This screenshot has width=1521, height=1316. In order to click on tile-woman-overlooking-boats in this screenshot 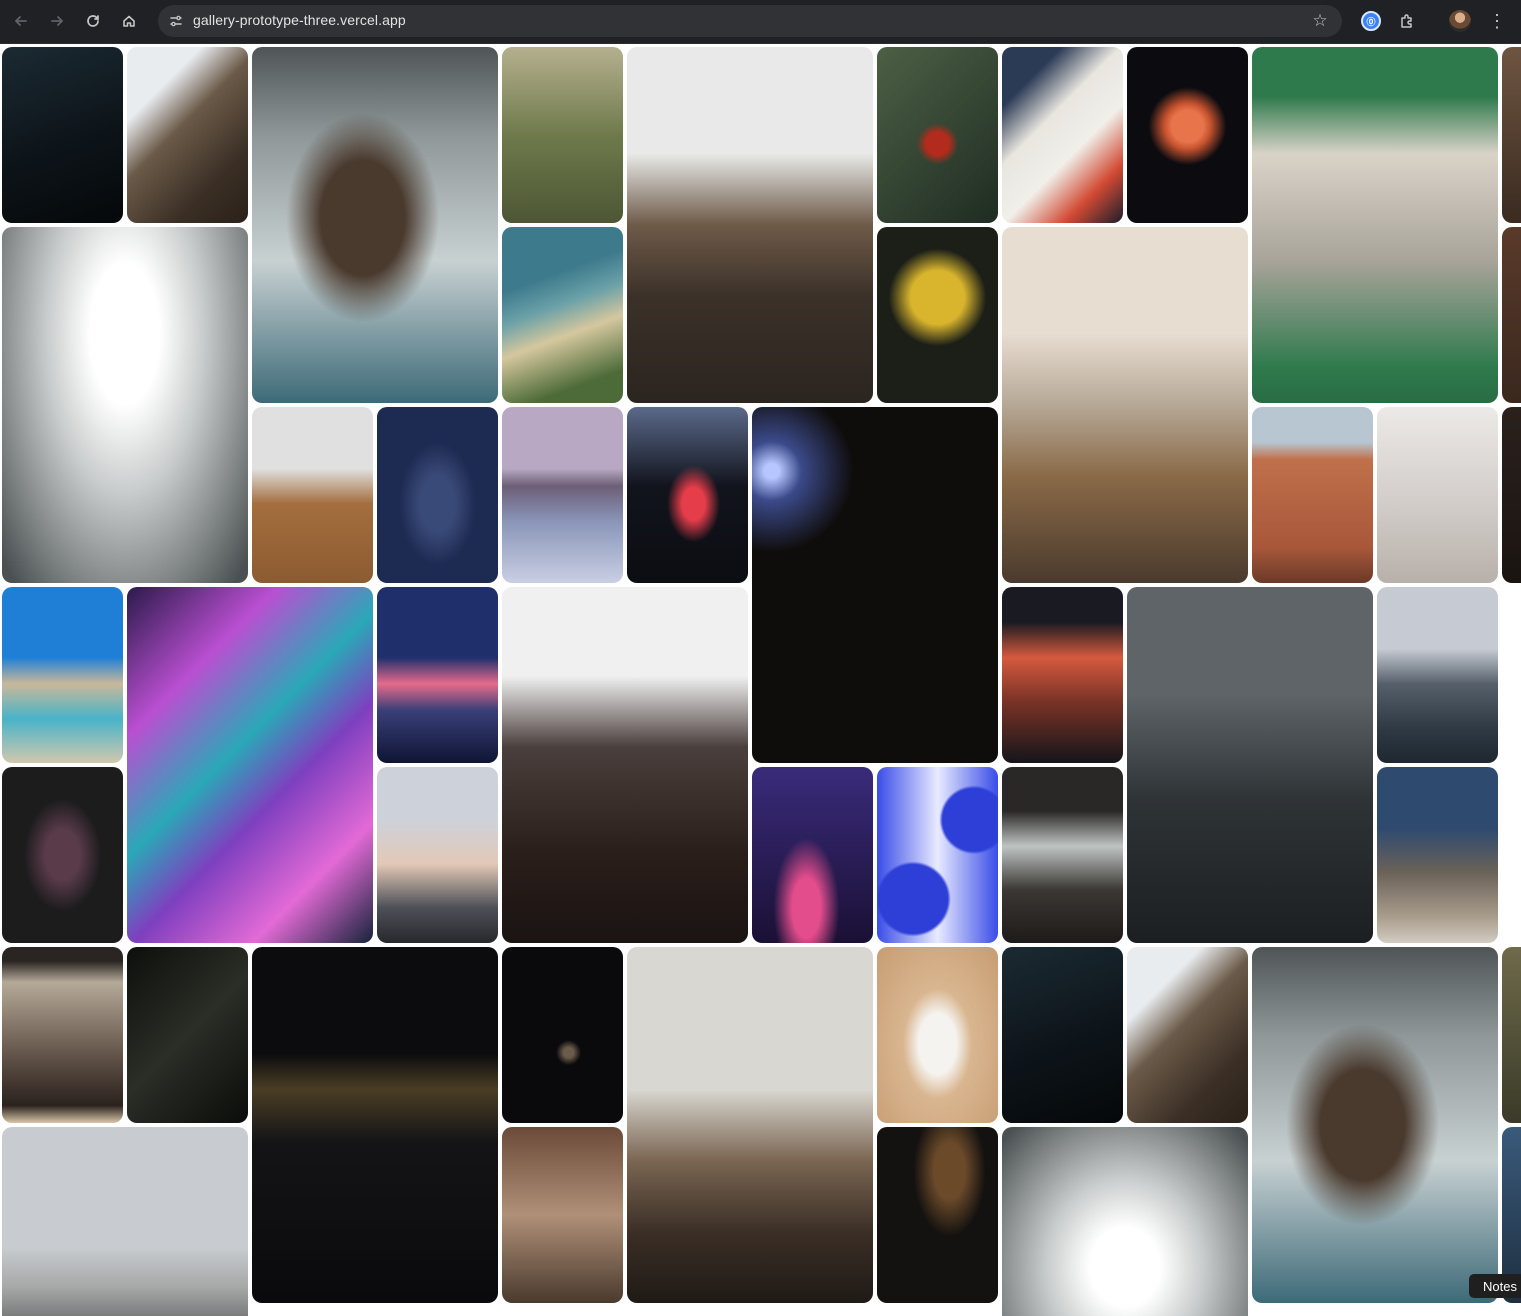, I will do `click(1125, 405)`.